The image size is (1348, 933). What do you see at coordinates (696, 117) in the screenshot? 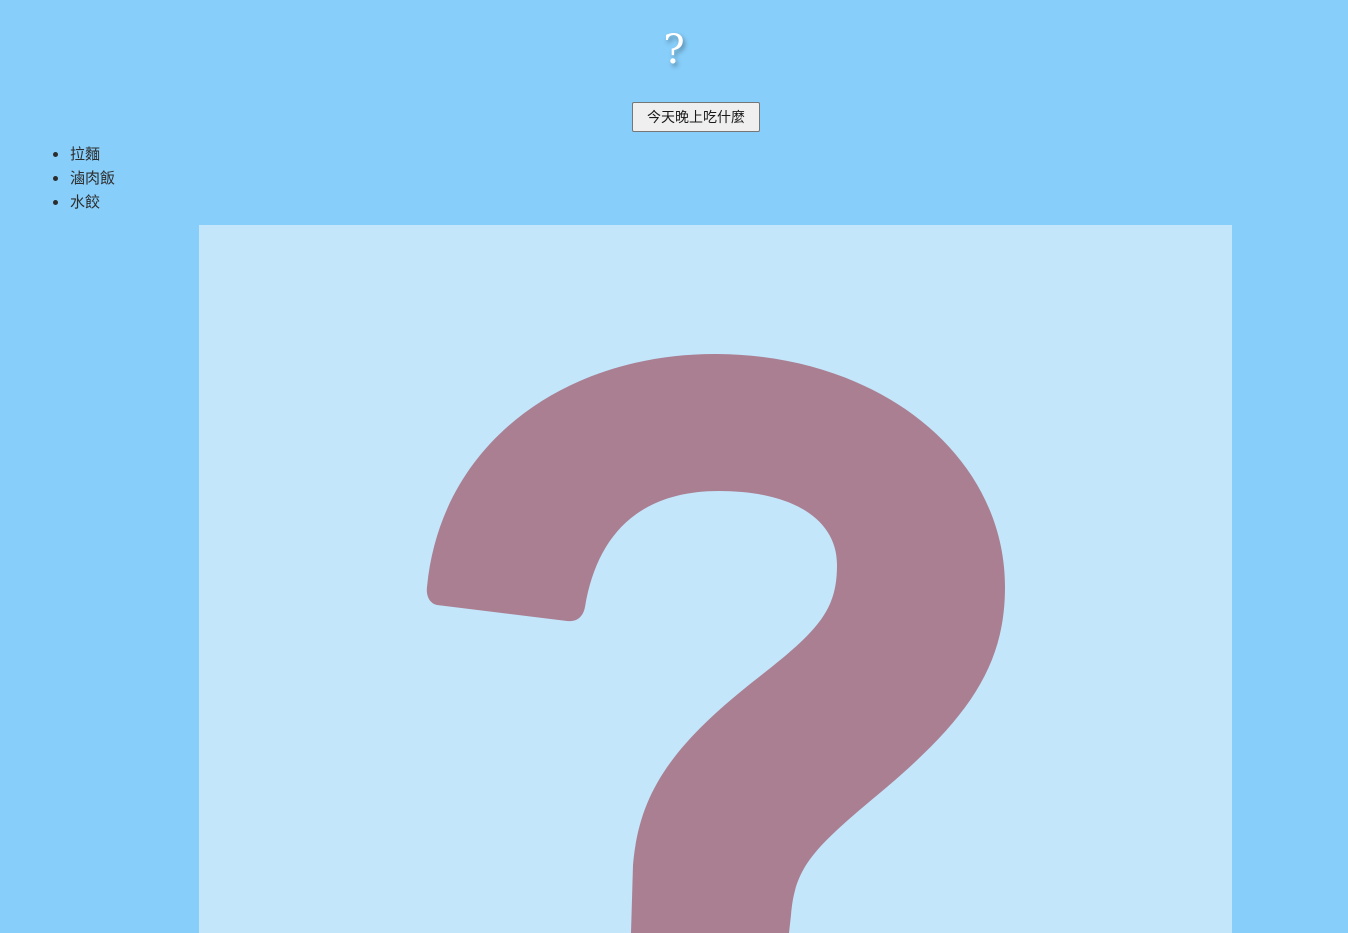
I see `pick-dinner-button: 今天晚上吃什麼` at bounding box center [696, 117].